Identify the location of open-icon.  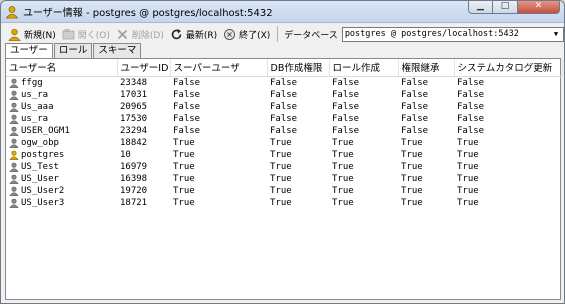
(68, 33).